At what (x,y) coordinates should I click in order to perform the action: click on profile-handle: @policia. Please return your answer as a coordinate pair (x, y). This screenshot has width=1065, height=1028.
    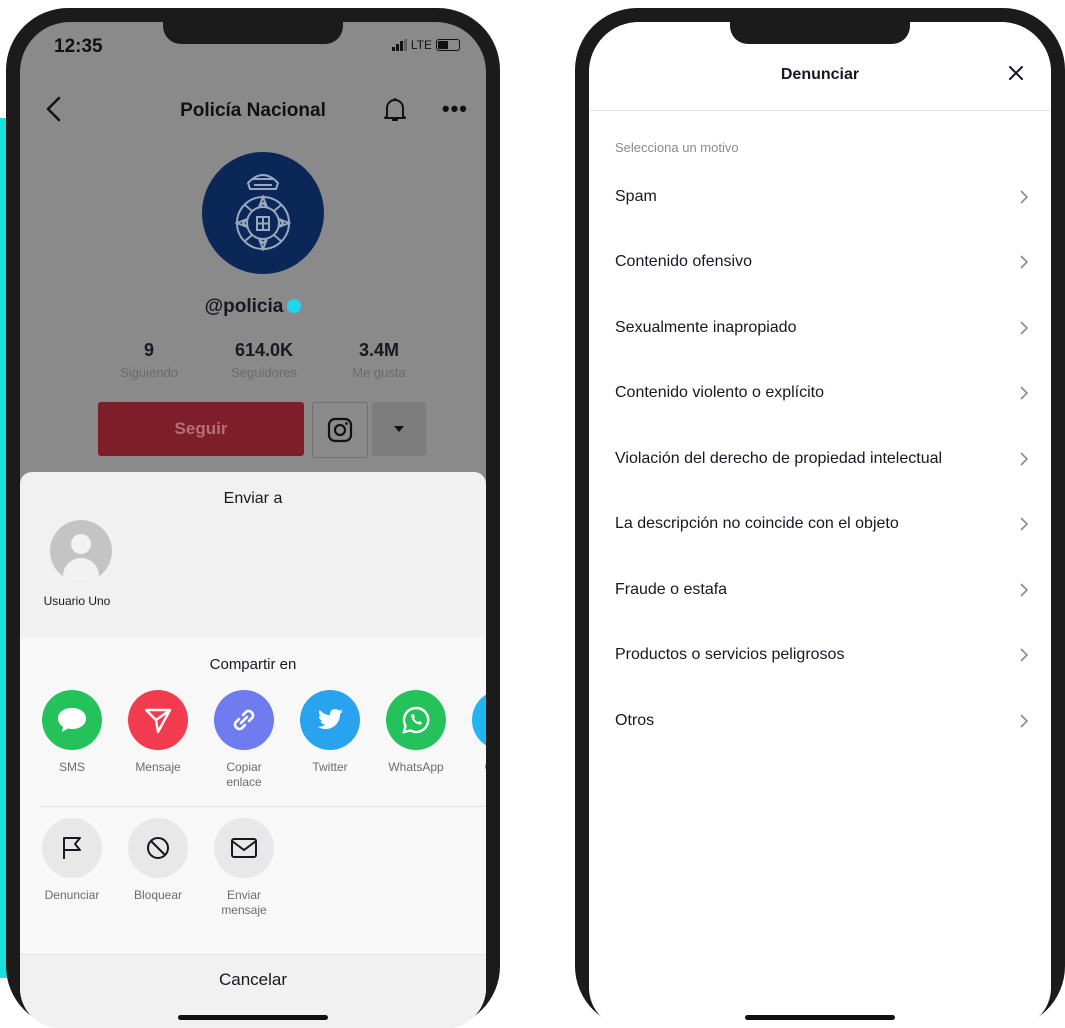
    Looking at the image, I should click on (253, 307).